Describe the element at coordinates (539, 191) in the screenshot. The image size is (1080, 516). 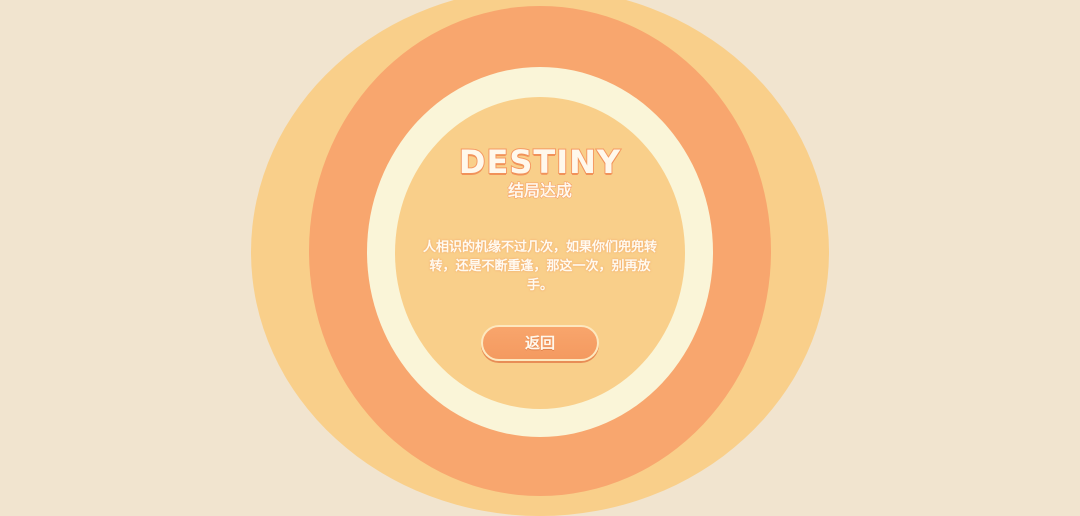
I see `ending-subtitle: 结局达成` at that location.